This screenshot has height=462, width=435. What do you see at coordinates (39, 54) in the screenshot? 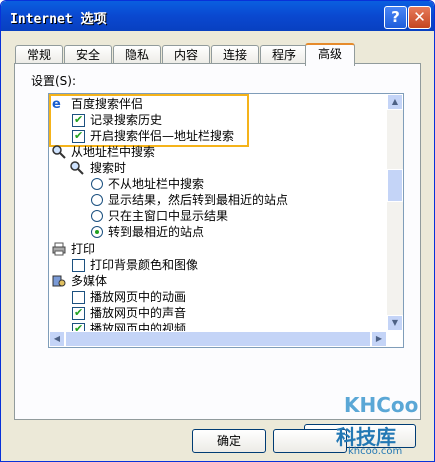
I see `tab-general: 常规` at bounding box center [39, 54].